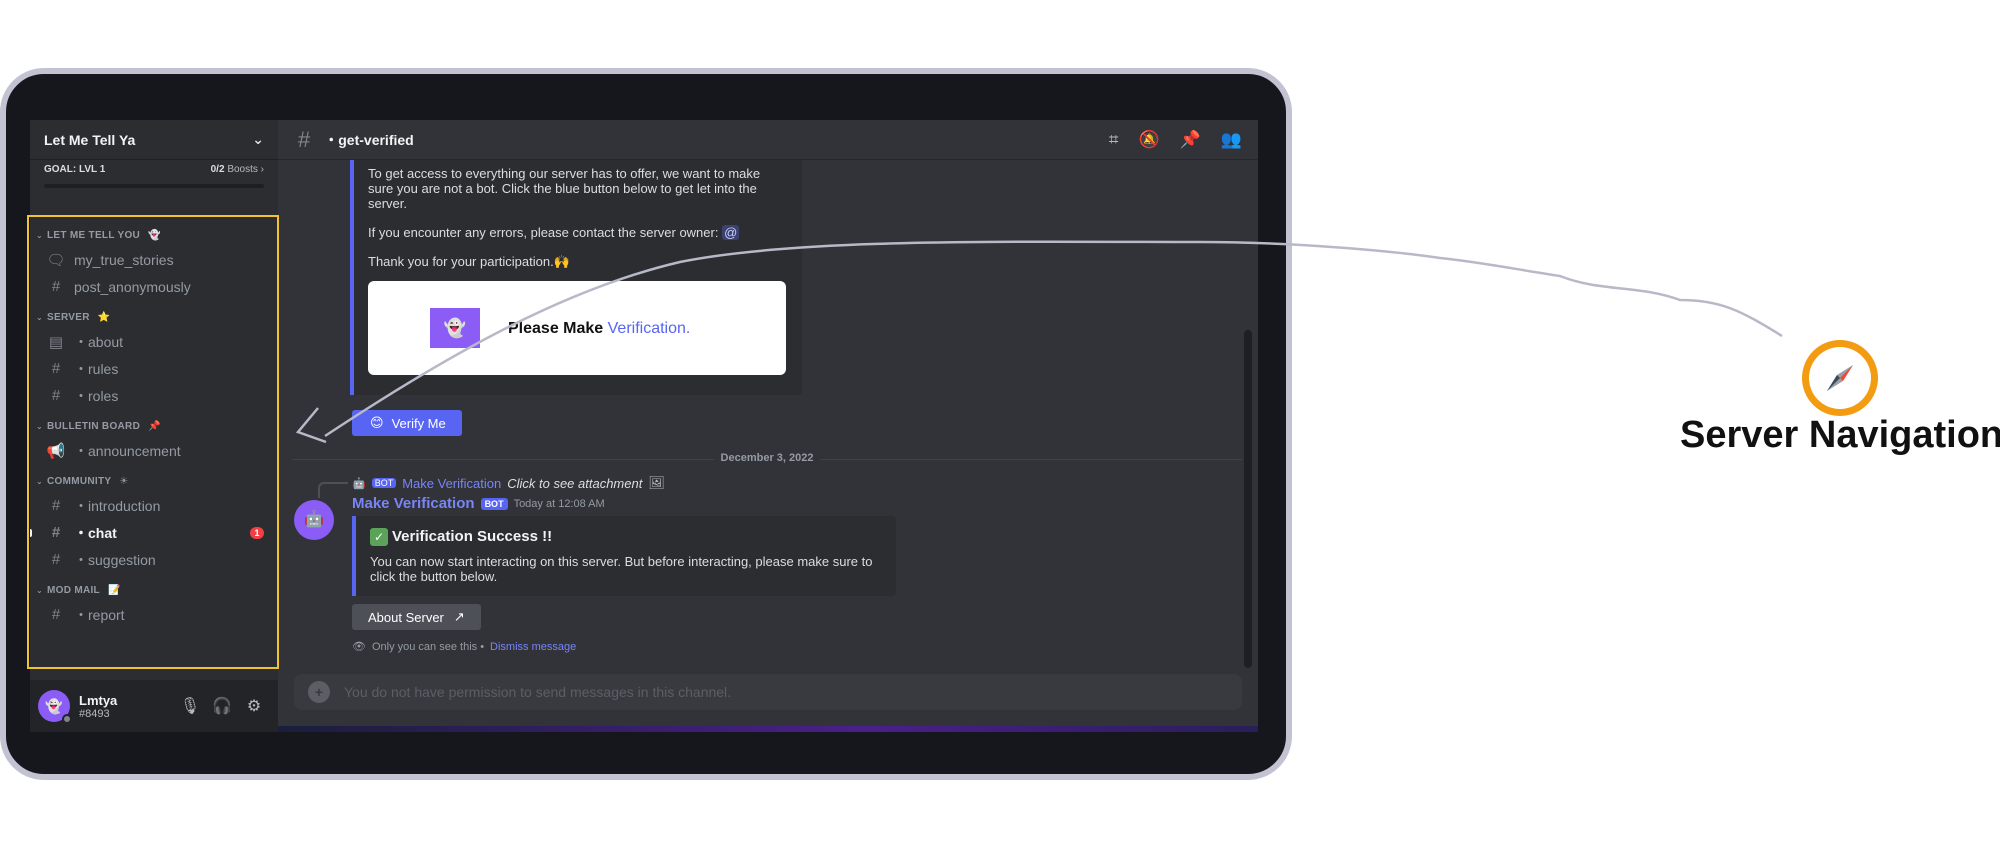 This screenshot has height=848, width=2000. I want to click on verify-button: 😊 Verify Me, so click(407, 423).